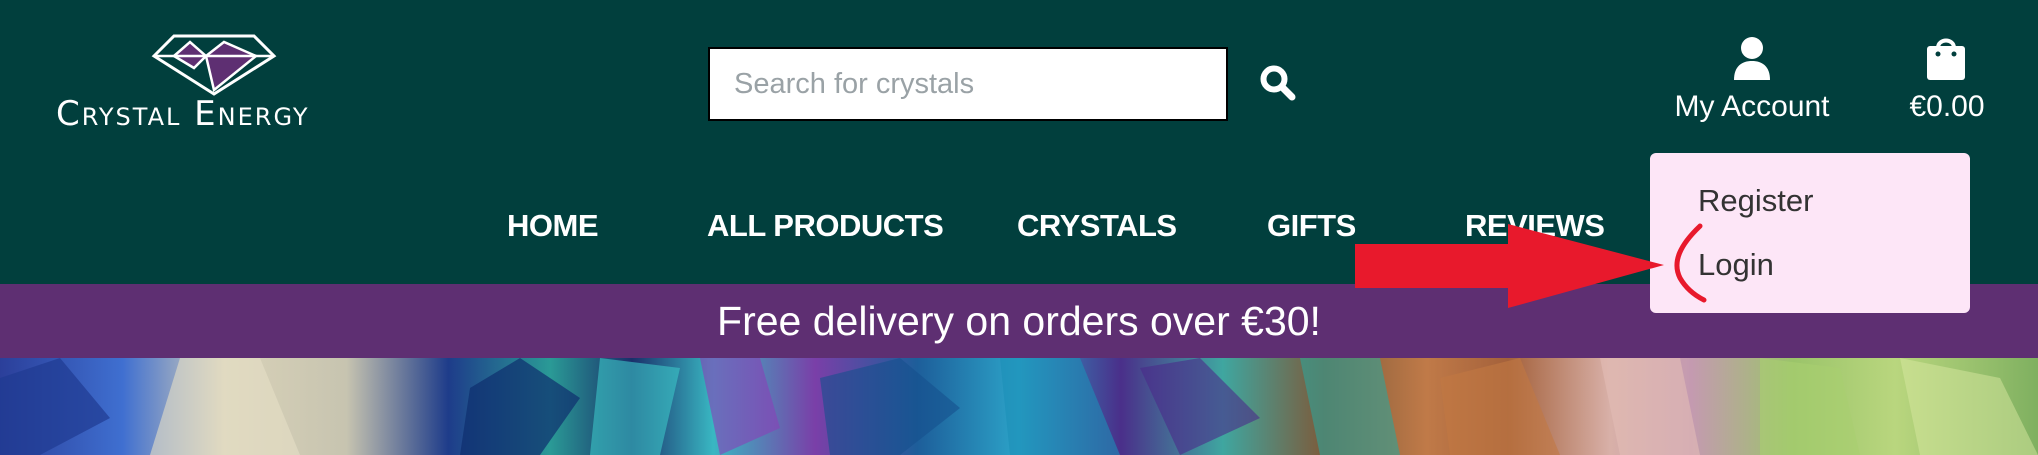 This screenshot has height=455, width=2038. What do you see at coordinates (825, 226) in the screenshot?
I see `nav-all-products: ALL PRODUCTS` at bounding box center [825, 226].